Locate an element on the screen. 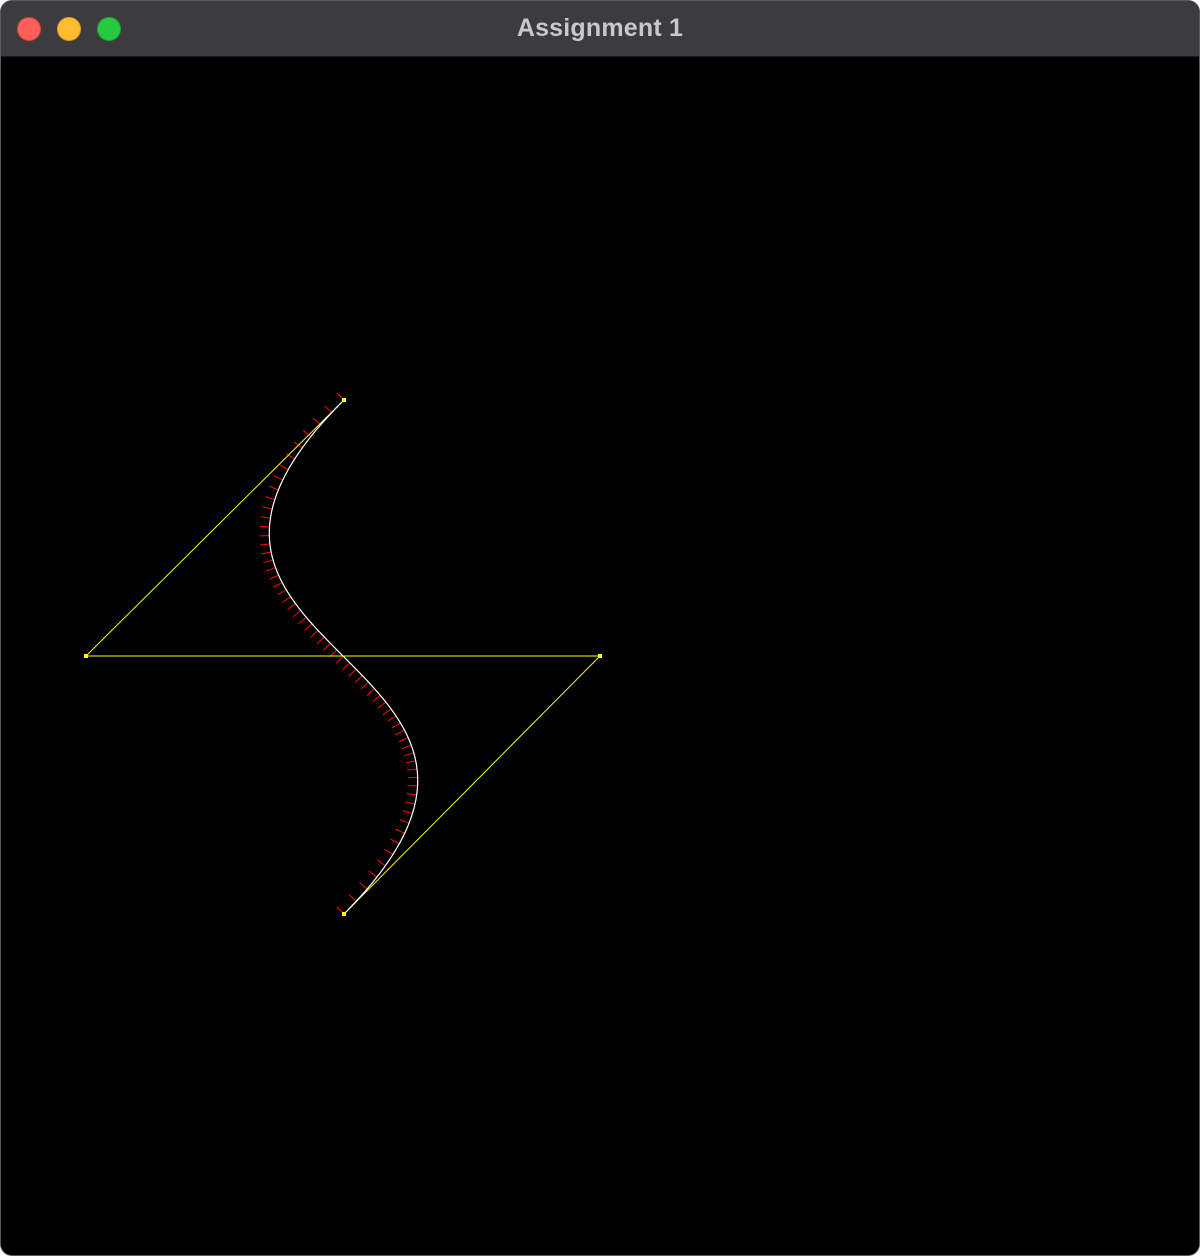 This screenshot has width=1200, height=1256. bezier-curve is located at coordinates (343, 657).